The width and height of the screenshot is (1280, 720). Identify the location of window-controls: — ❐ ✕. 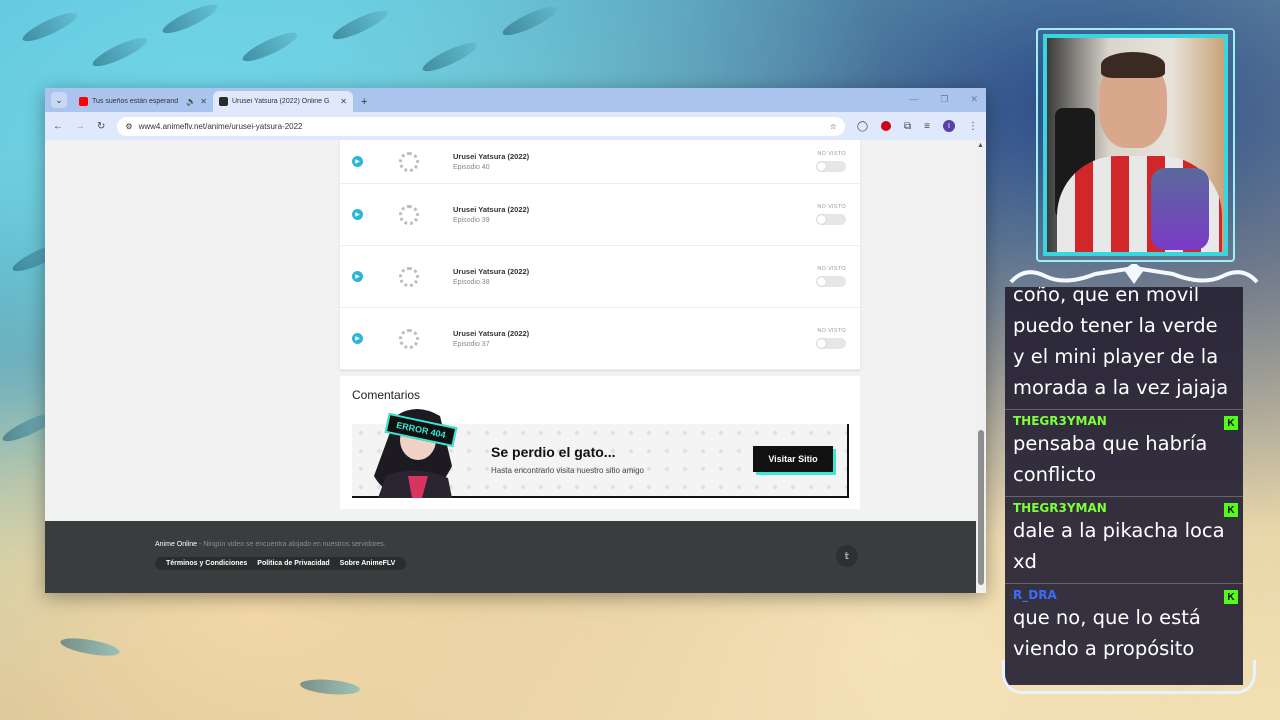
(943, 99).